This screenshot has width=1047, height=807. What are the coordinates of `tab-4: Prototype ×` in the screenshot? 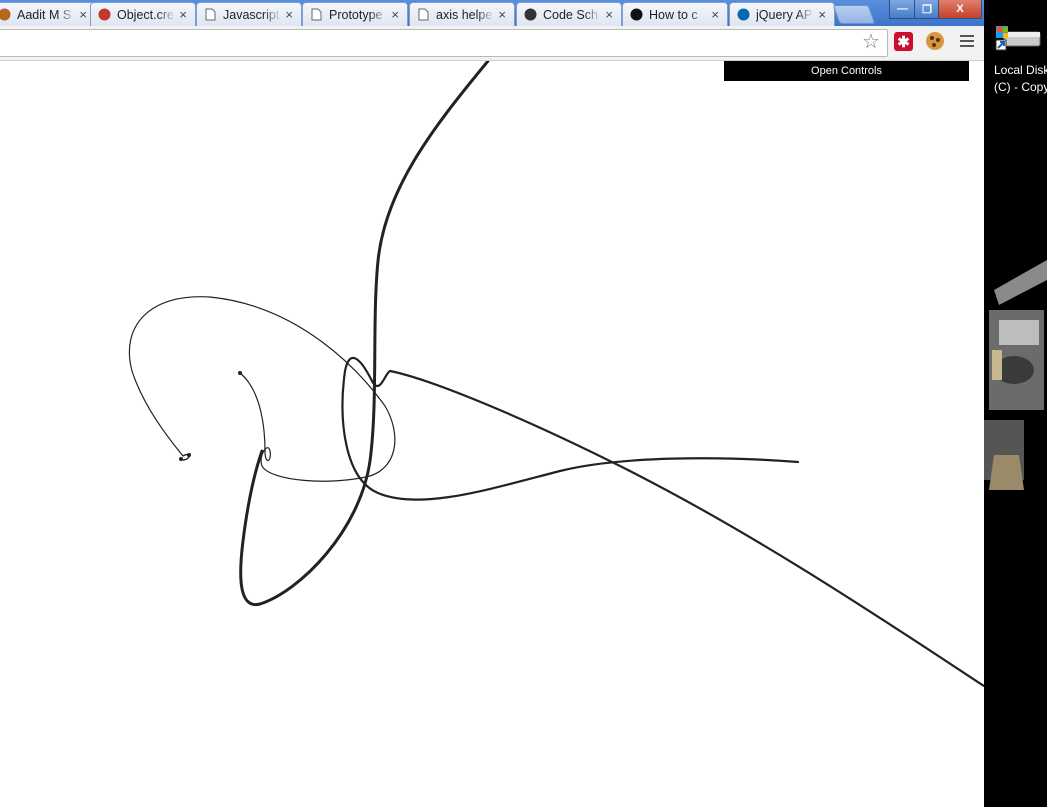 It's located at (355, 14).